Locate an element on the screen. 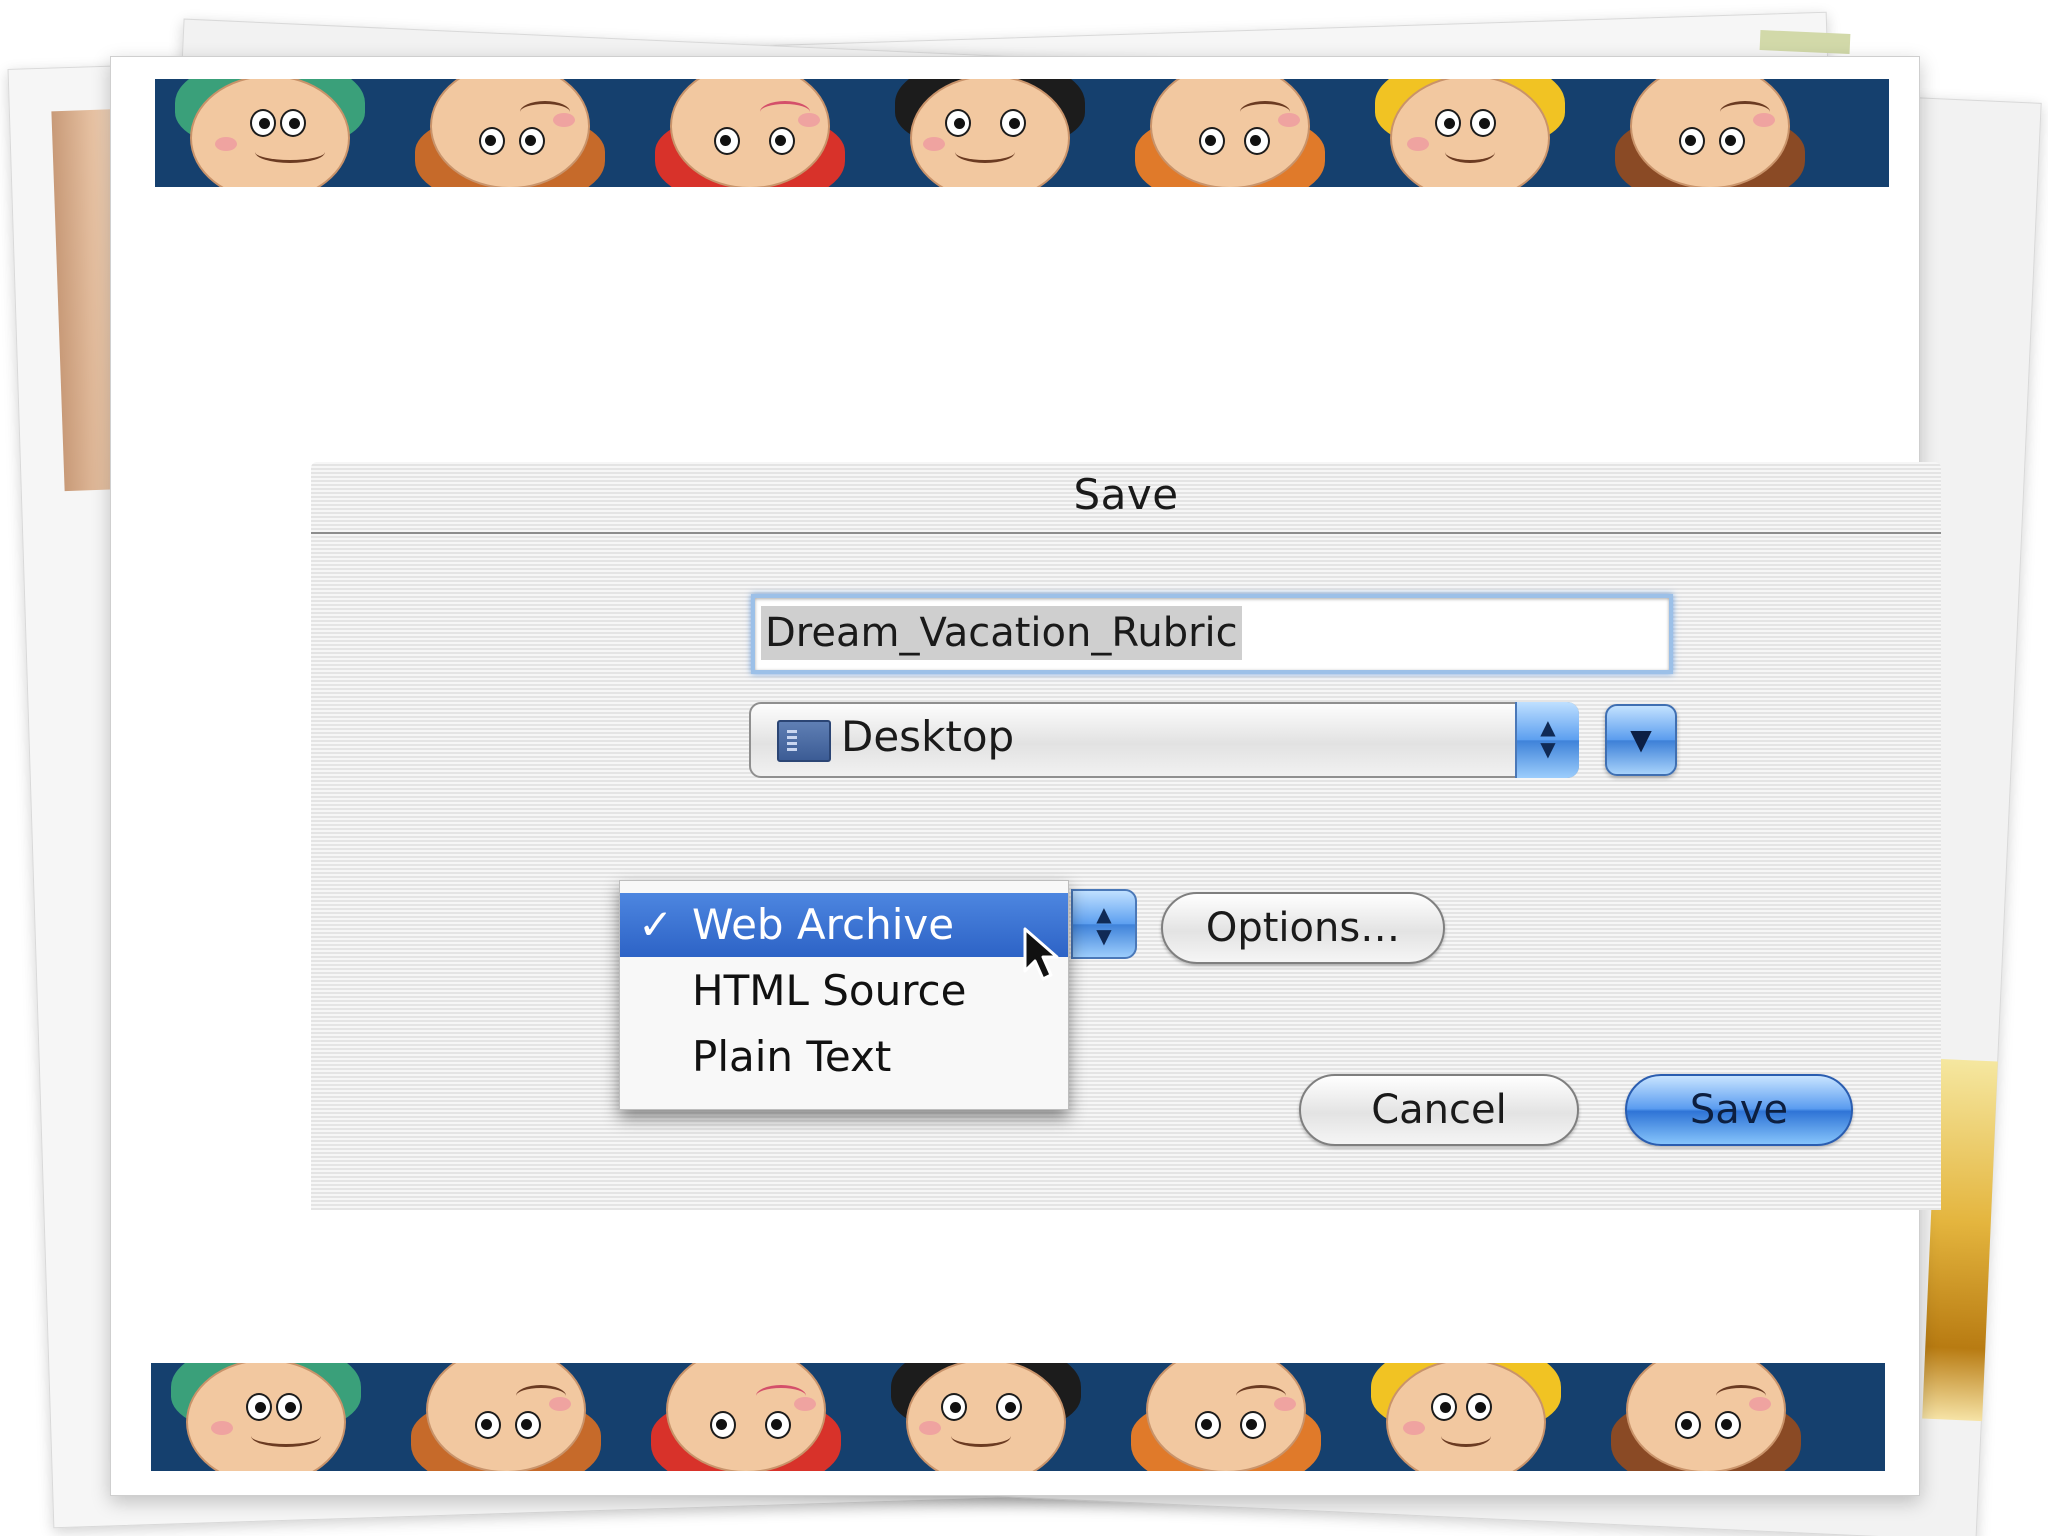 This screenshot has height=1536, width=2048. format-stepper: ▲ ▼ is located at coordinates (1104, 924).